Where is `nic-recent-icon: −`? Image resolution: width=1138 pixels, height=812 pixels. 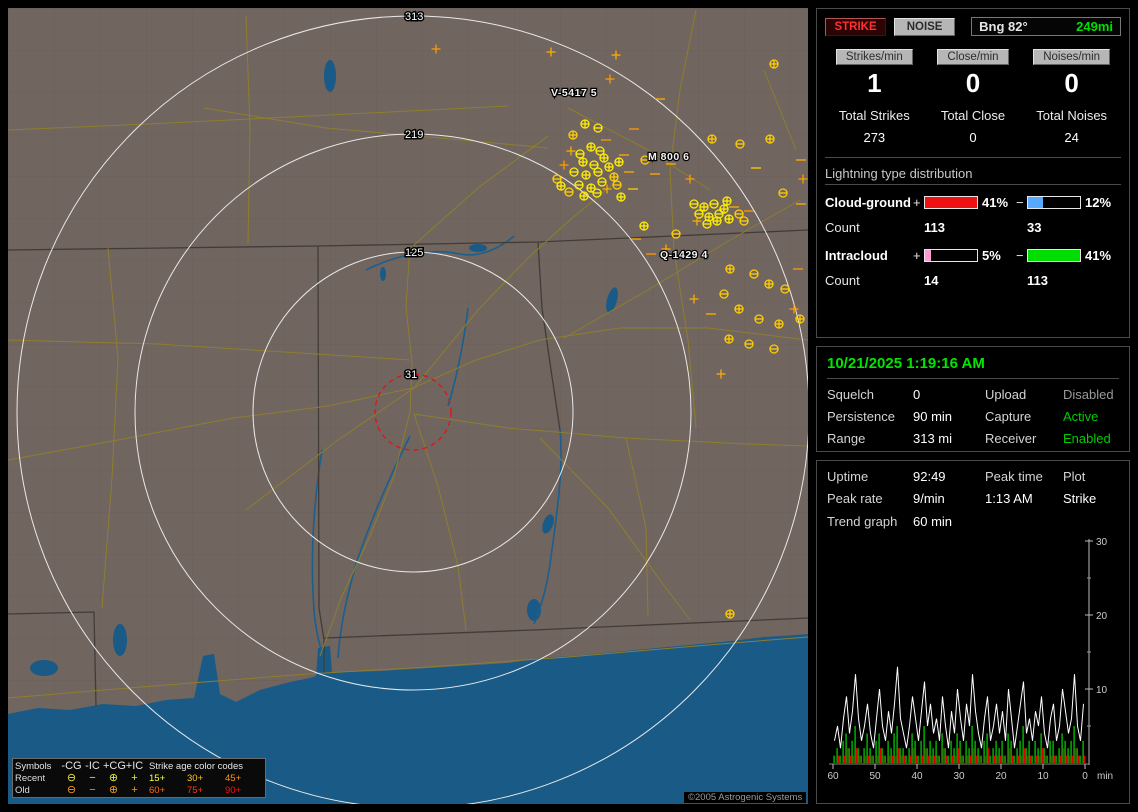 nic-recent-icon: − is located at coordinates (92, 778).